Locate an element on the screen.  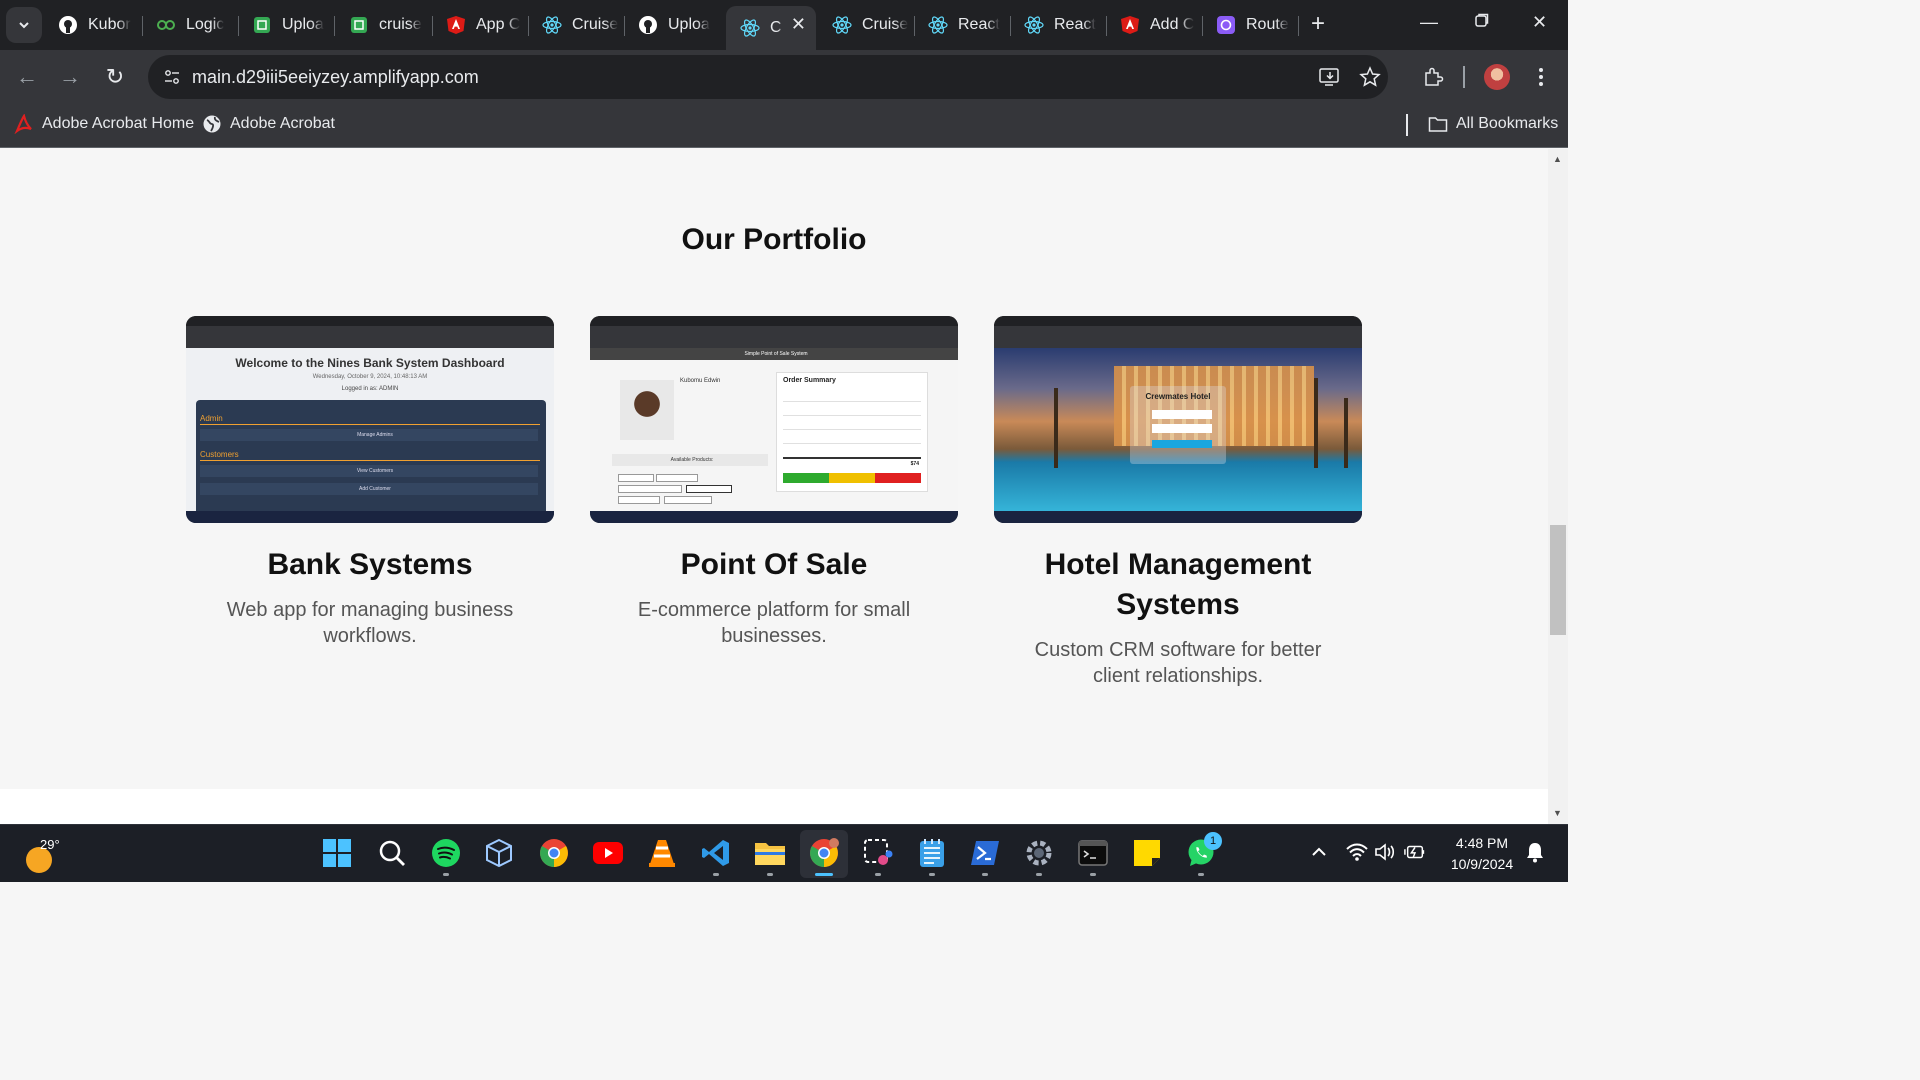
portfolio-thumbnail: Crewmates Hotel is located at coordinates (1178, 419).